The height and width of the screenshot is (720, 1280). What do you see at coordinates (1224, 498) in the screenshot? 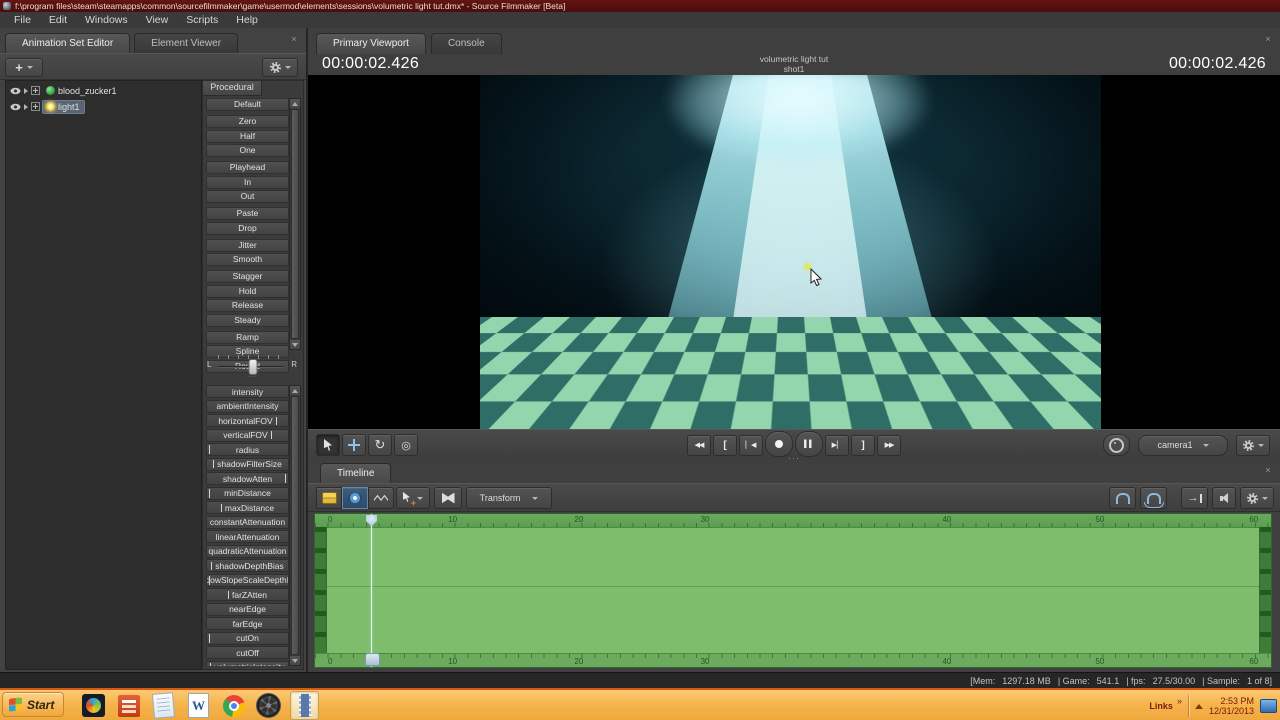
I see `audio-mute-button` at bounding box center [1224, 498].